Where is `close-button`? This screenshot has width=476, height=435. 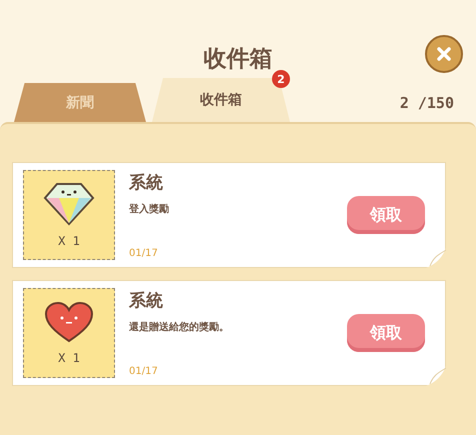
close-button is located at coordinates (444, 54).